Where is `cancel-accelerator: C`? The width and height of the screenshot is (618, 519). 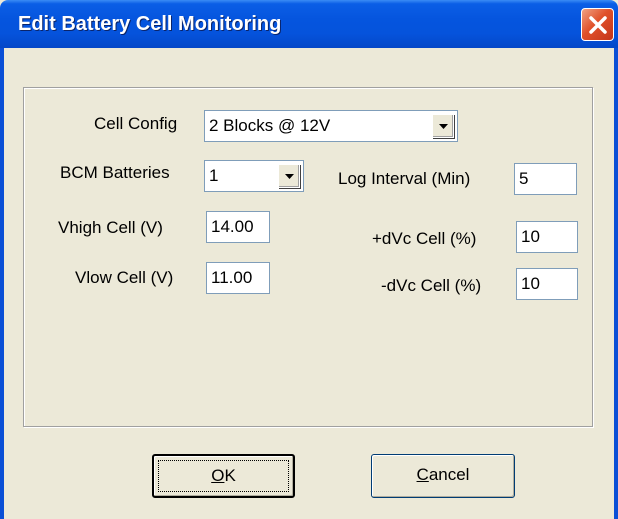 cancel-accelerator: C is located at coordinates (422, 474).